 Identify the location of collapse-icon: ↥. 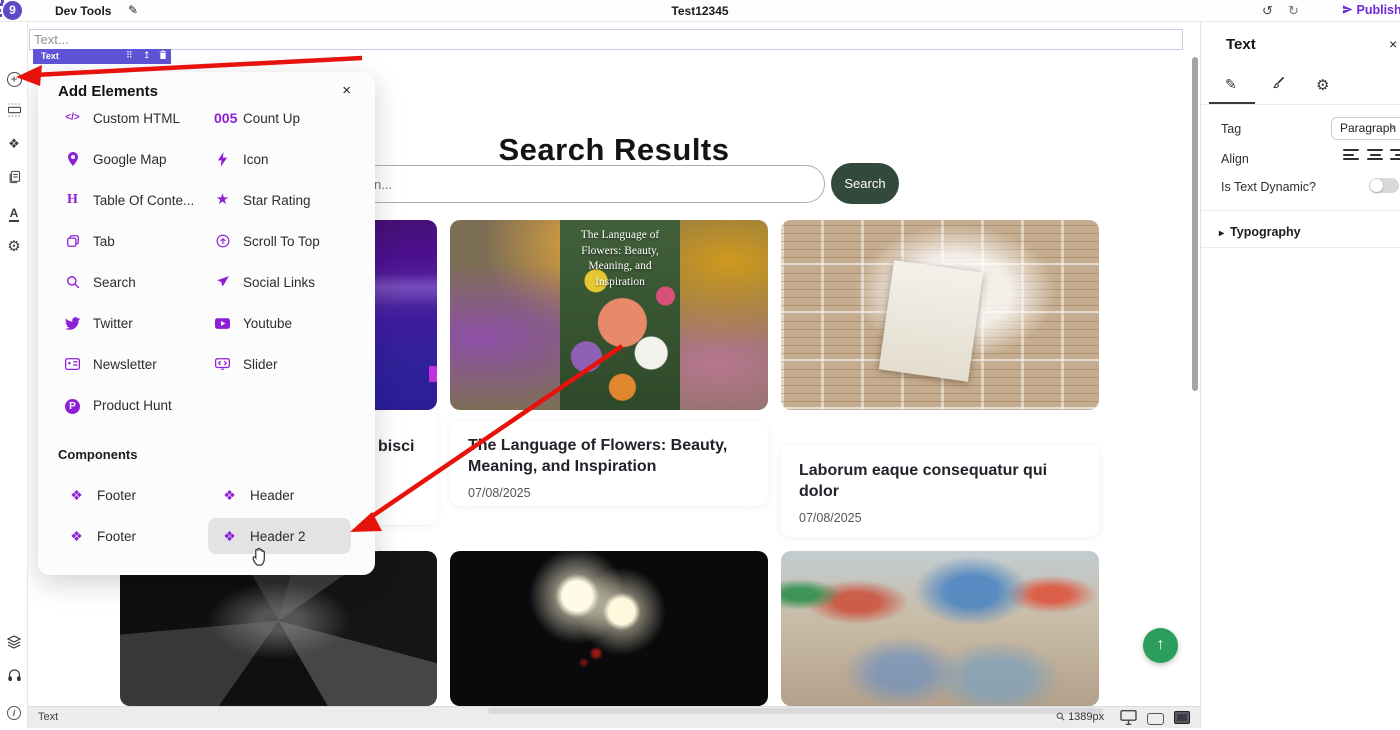
(147, 55).